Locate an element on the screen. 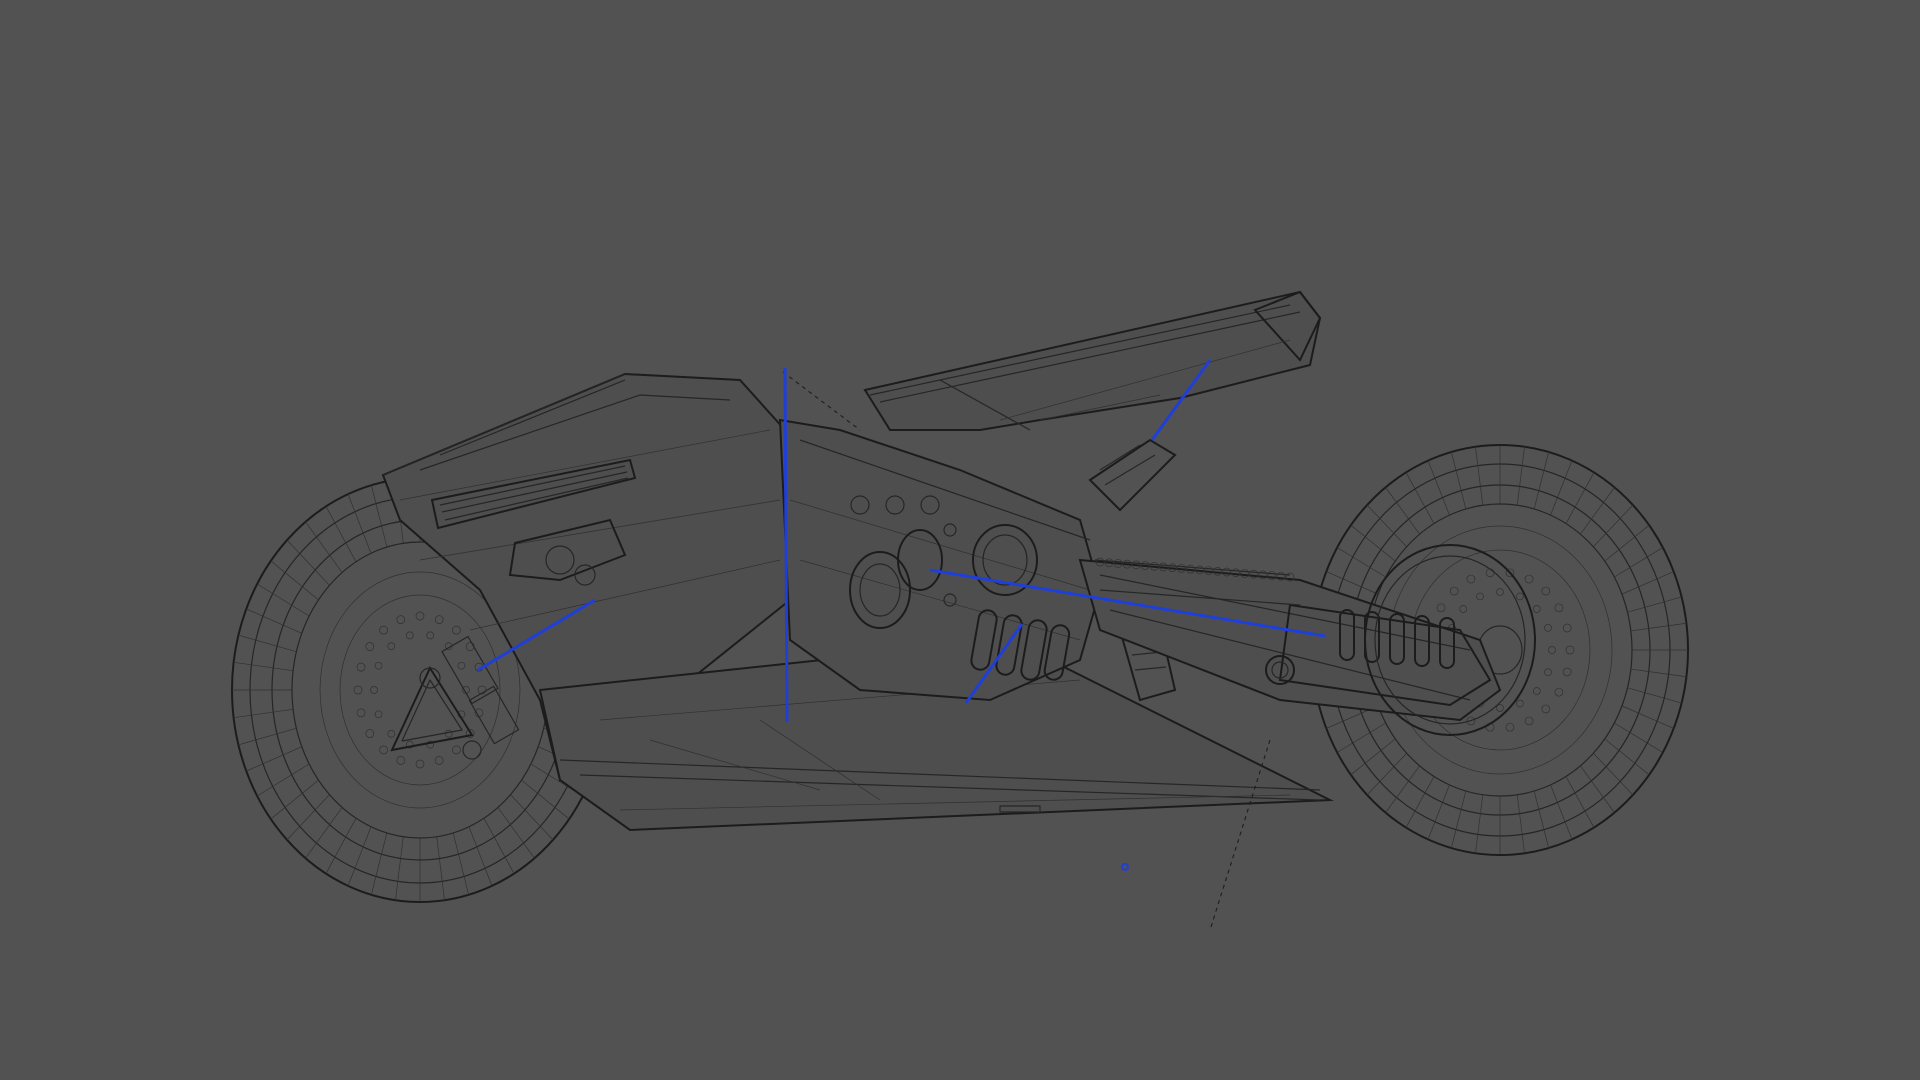 This screenshot has width=1920, height=1080. pivot-point-marker is located at coordinates (1125, 867).